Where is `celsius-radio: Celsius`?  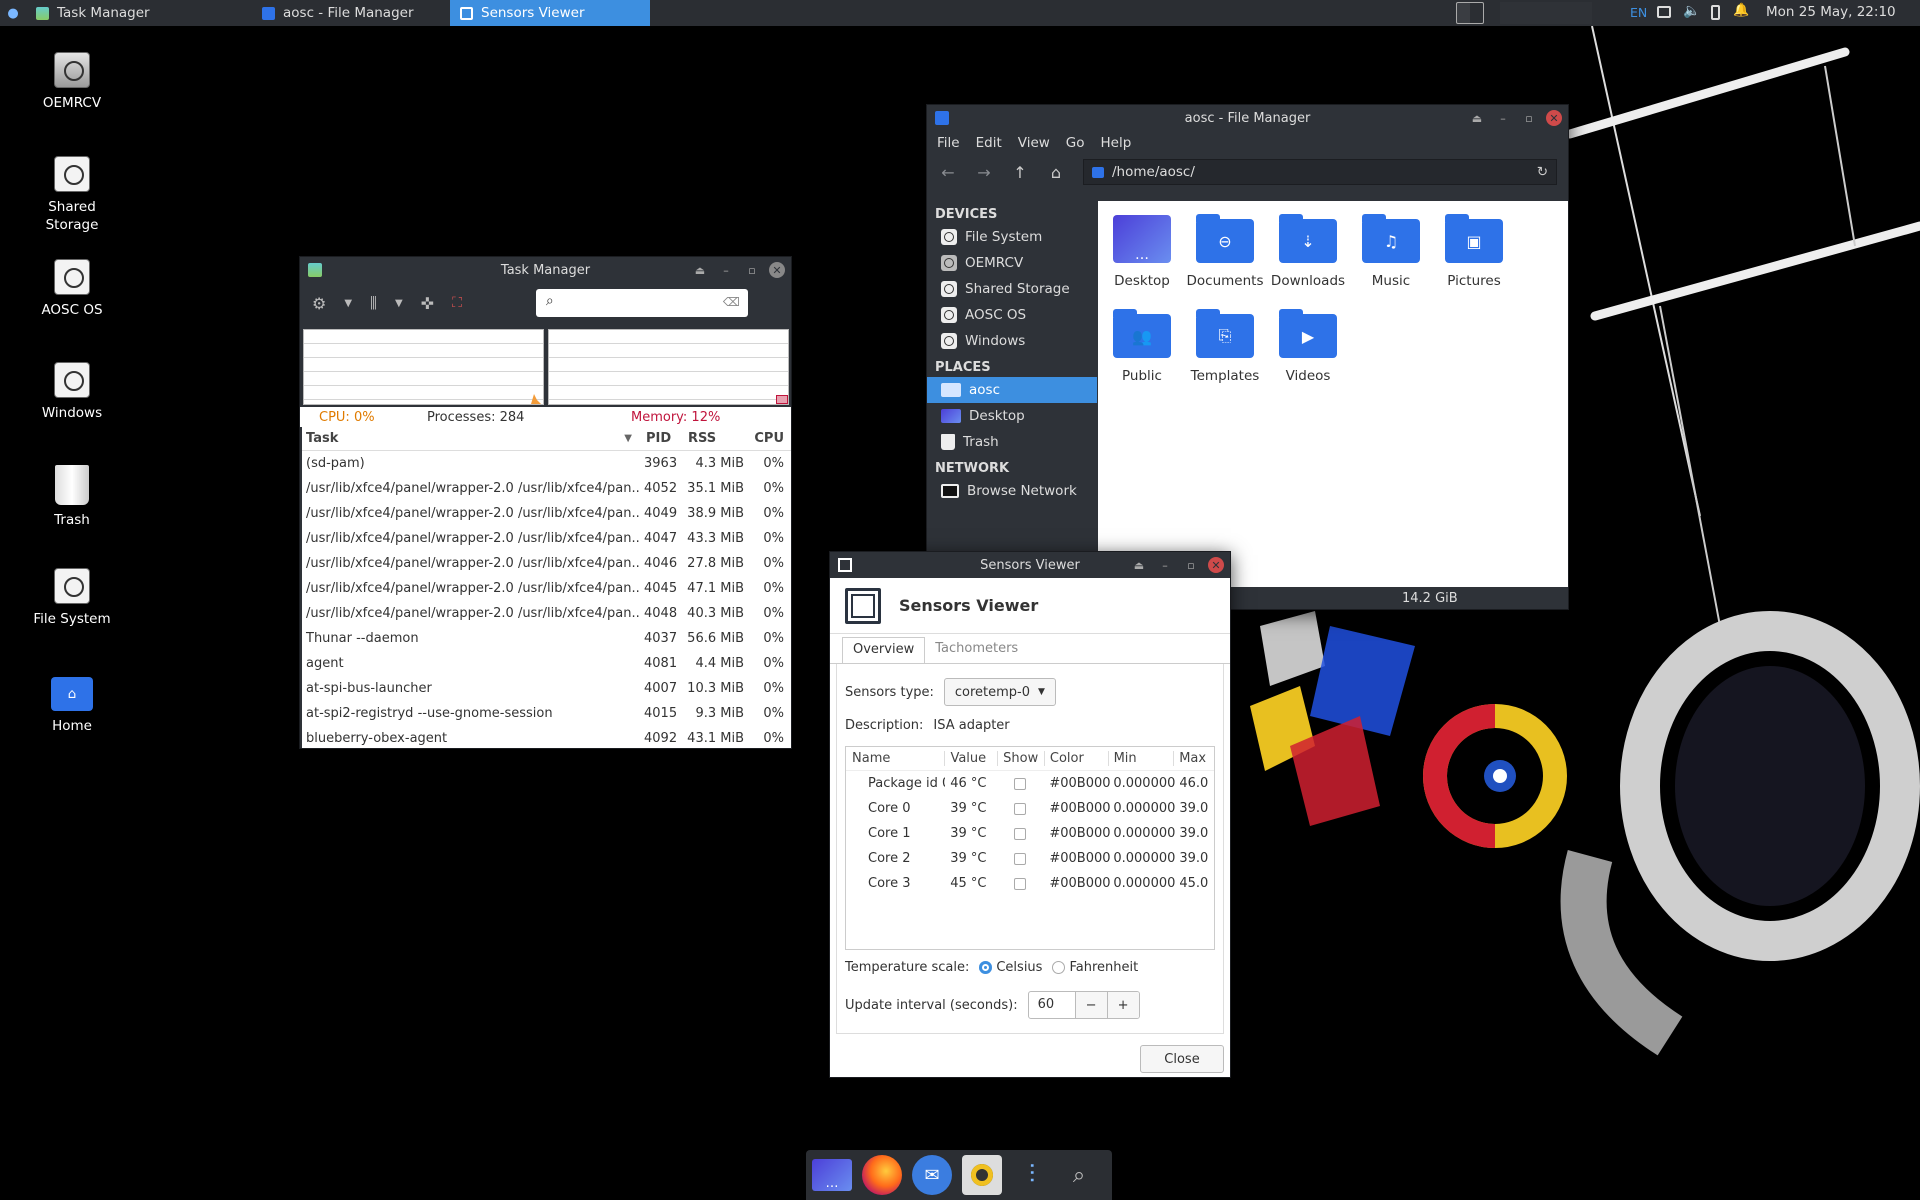
celsius-radio: Celsius is located at coordinates (1010, 967).